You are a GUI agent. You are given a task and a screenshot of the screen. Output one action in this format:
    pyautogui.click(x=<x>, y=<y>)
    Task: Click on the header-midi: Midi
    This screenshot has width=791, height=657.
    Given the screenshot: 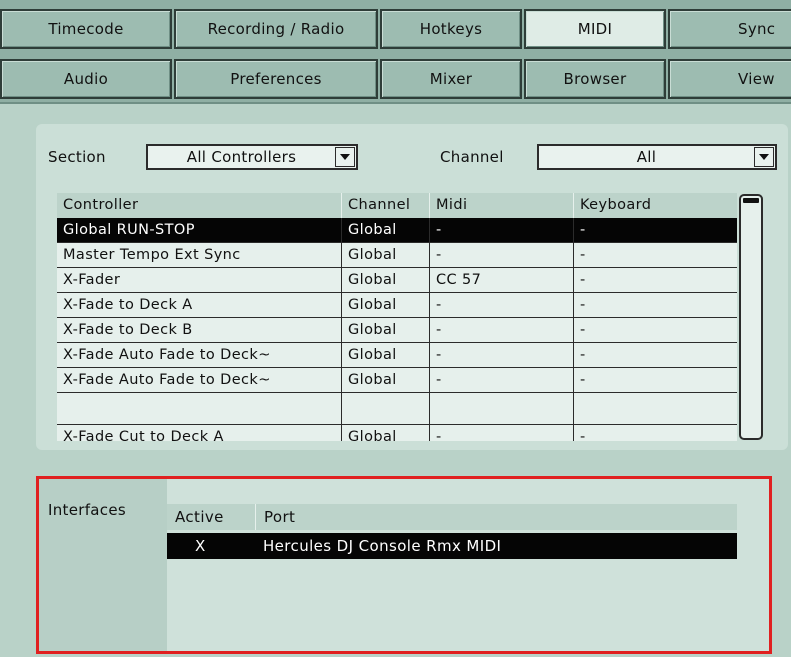 What is the action you would take?
    pyautogui.click(x=501, y=205)
    